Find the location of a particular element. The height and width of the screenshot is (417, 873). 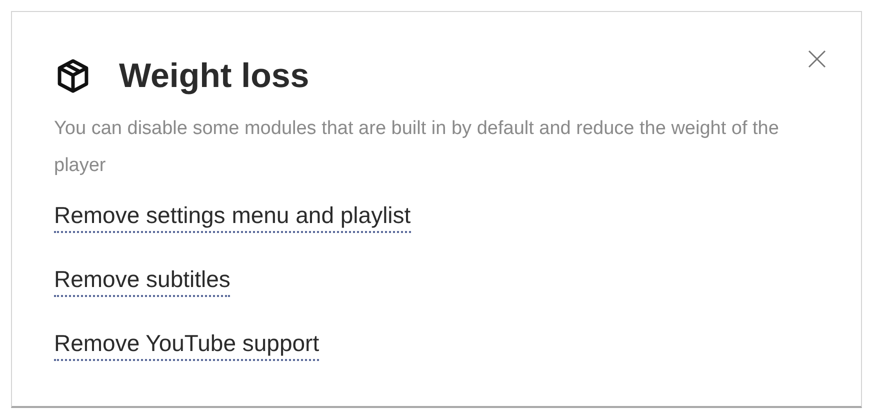

dialog-description: You can disable some modules that are built in by default and reduce the weight of the player is located at coordinates (417, 147).